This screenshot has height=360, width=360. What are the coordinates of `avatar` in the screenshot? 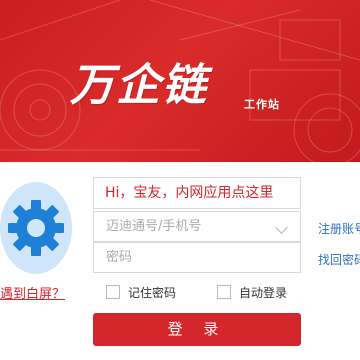 It's located at (38, 228).